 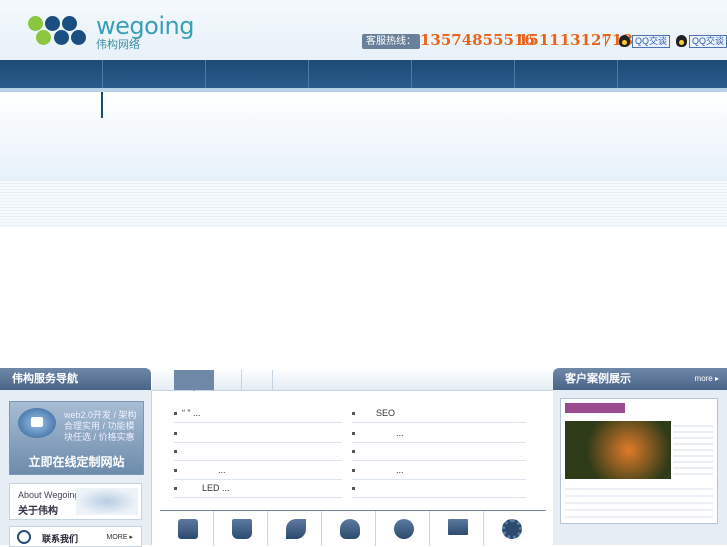 I want to click on contact-link: 联系我们 MORE ▸, so click(x=75, y=536).